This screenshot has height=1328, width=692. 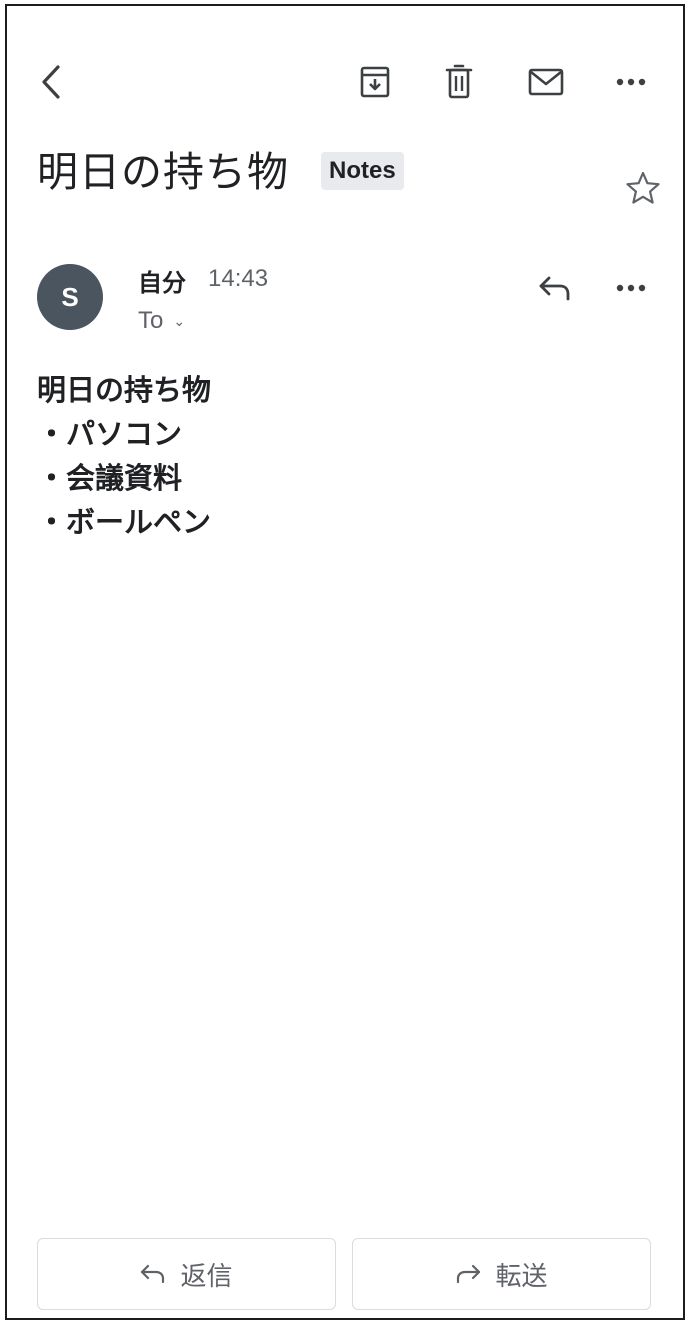 What do you see at coordinates (163, 172) in the screenshot?
I see `email-subject: 明日の持ち物` at bounding box center [163, 172].